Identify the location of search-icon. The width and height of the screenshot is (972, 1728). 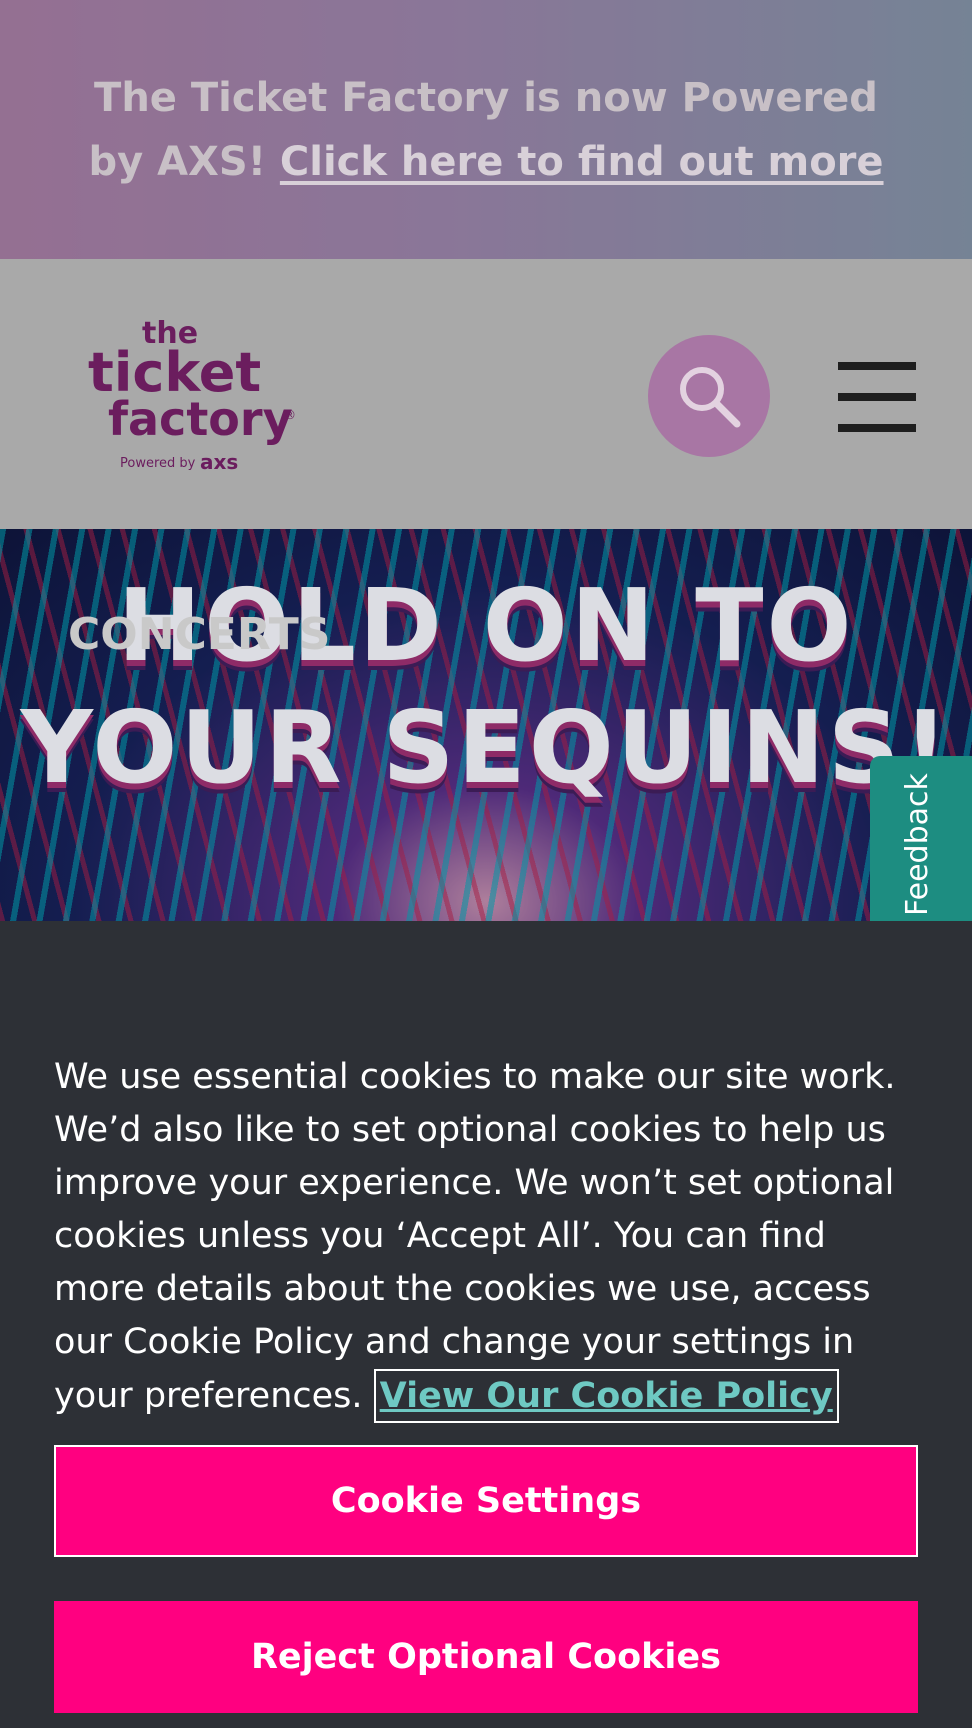
(710, 397).